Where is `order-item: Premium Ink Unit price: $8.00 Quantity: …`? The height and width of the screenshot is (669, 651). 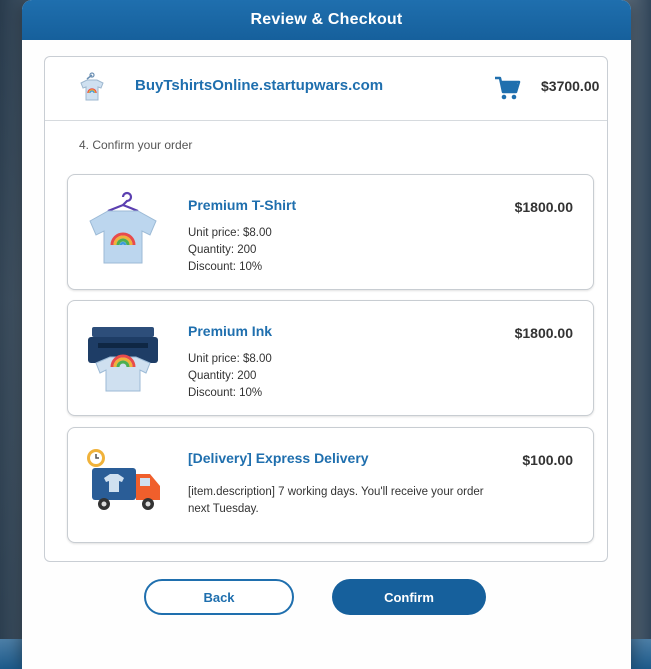
order-item: Premium Ink Unit price: $8.00 Quantity: … is located at coordinates (330, 358).